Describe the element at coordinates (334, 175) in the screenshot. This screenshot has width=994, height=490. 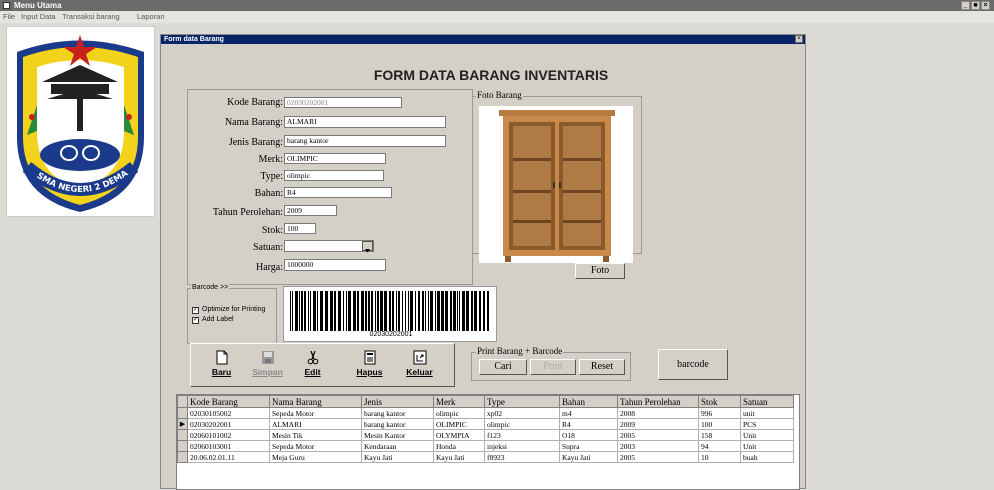
I see `type-field: olimpic` at that location.